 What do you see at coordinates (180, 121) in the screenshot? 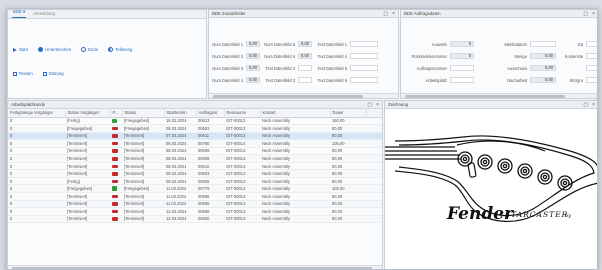
I see `cell-date: 16.02.2024` at bounding box center [180, 121].